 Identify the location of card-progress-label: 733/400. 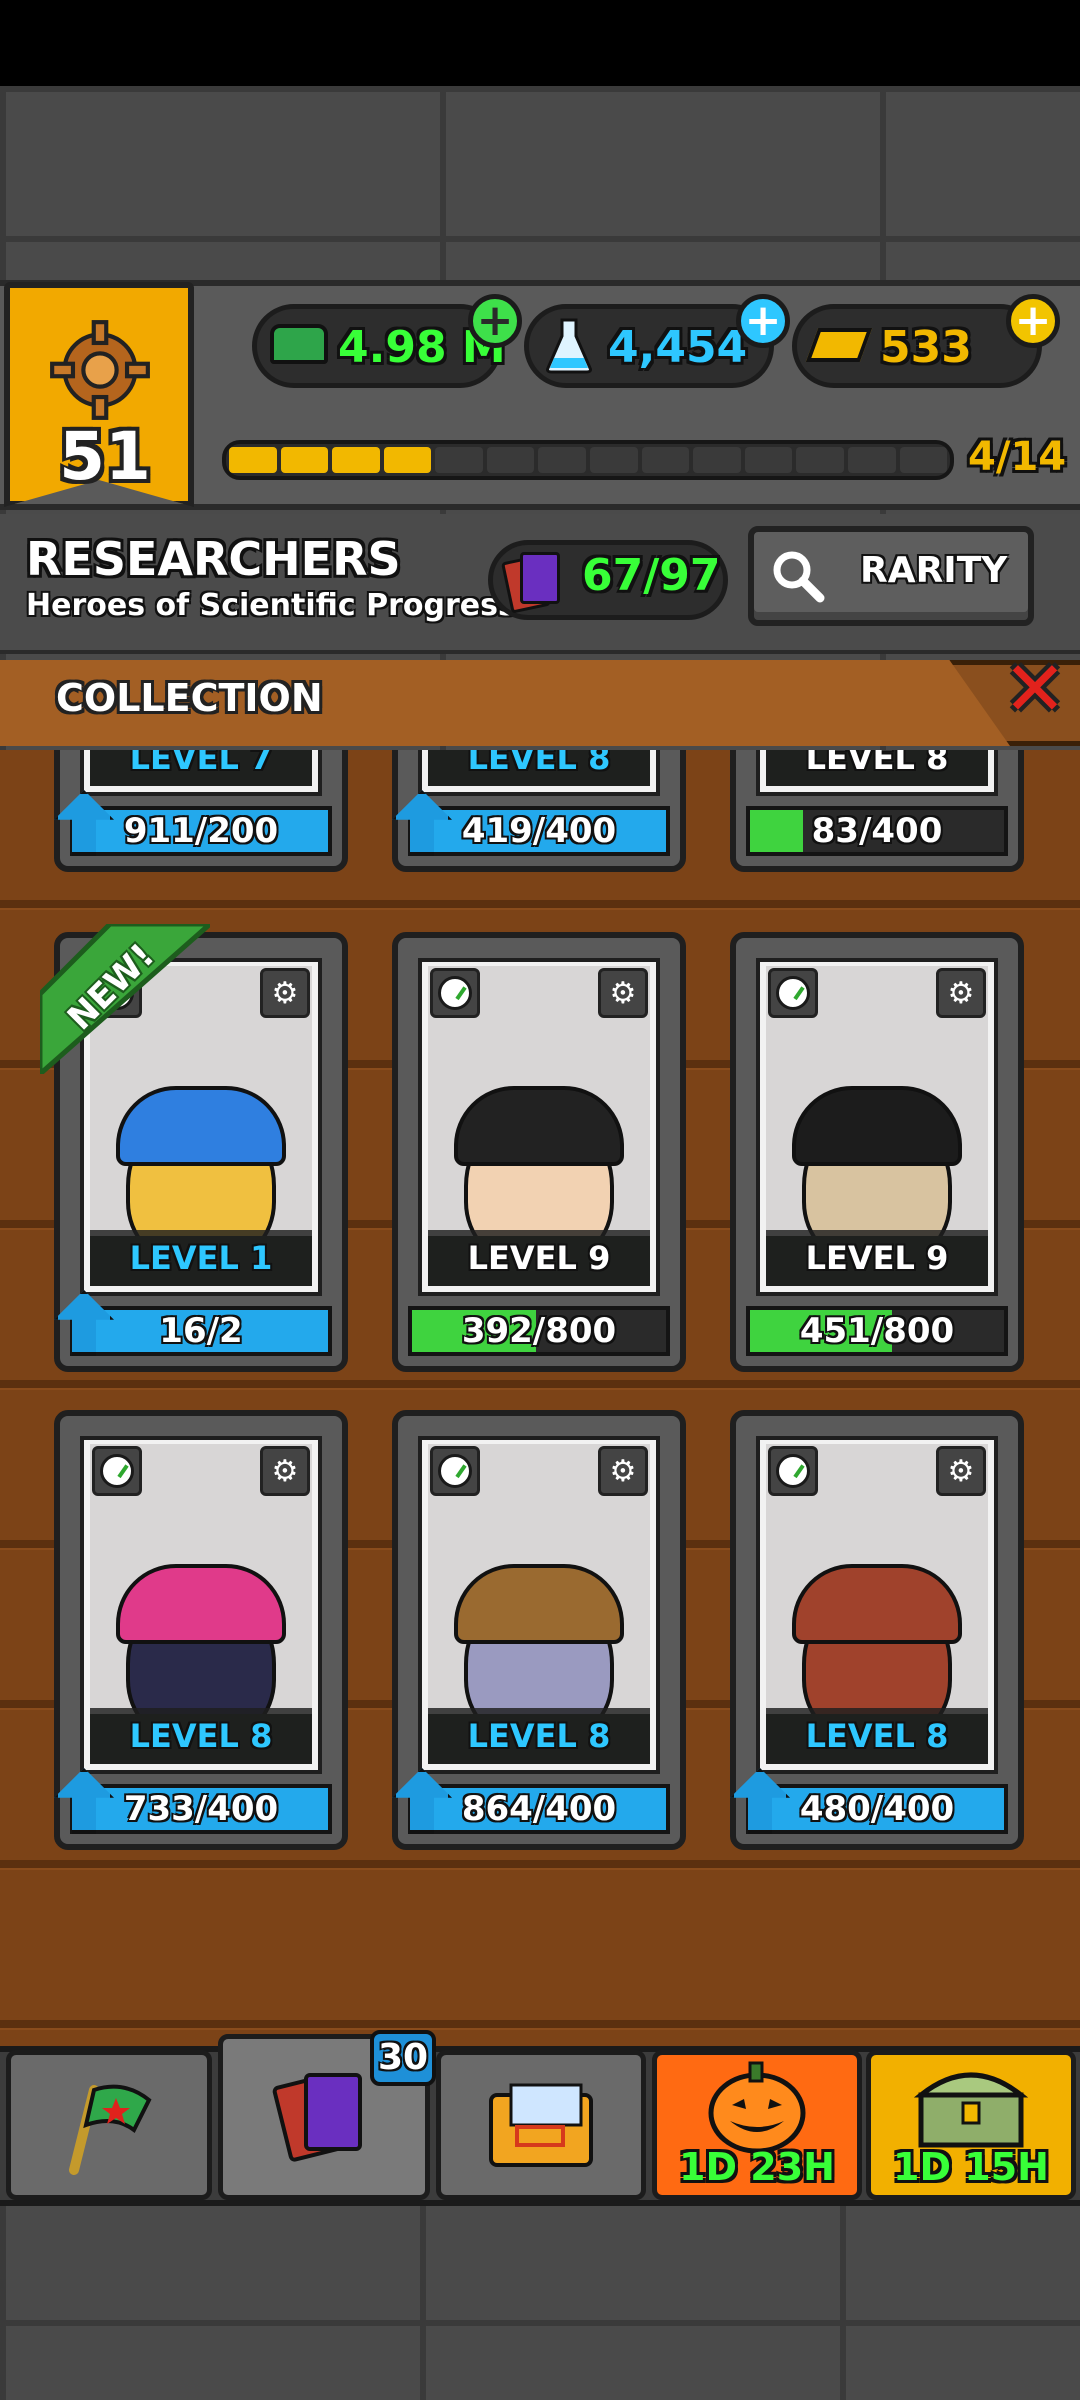
(201, 1809).